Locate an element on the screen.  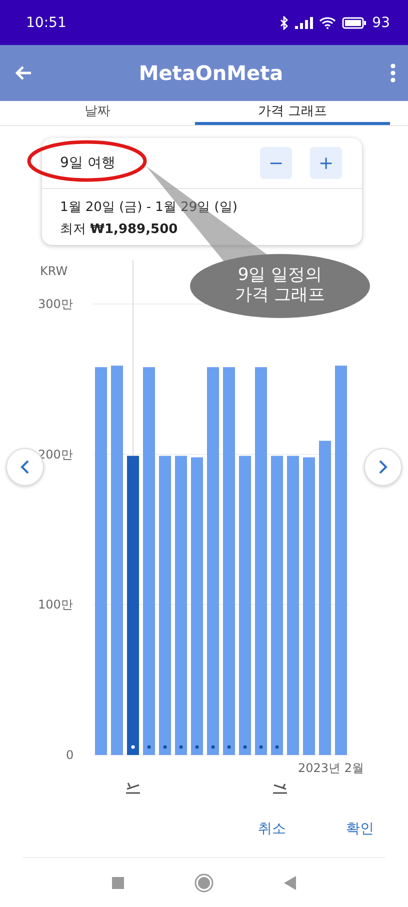
tick-label: 0 is located at coordinates (70, 754).